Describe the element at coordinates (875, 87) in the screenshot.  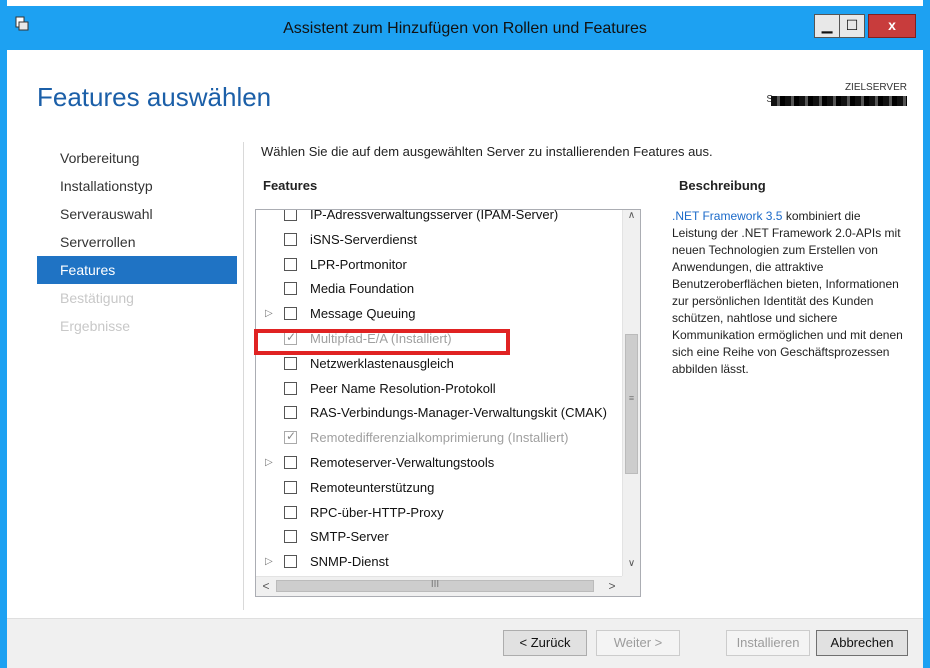
I see `target-server-label: ZIELSERVER` at that location.